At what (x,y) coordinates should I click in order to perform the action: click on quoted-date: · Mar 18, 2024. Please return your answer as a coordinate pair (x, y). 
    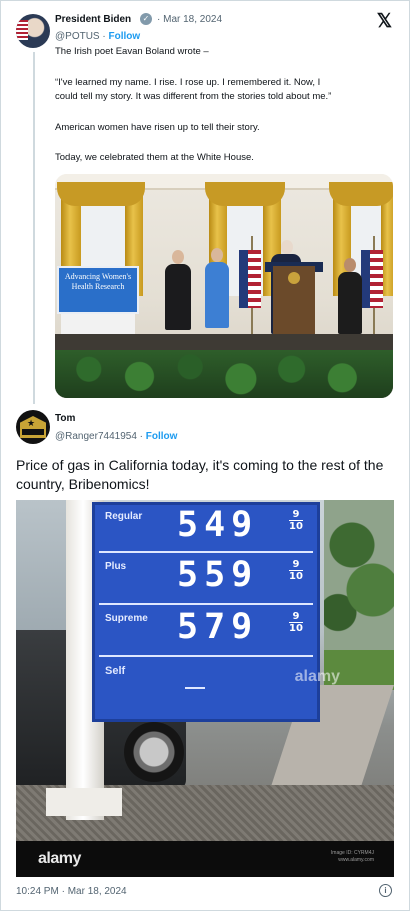
    Looking at the image, I should click on (189, 19).